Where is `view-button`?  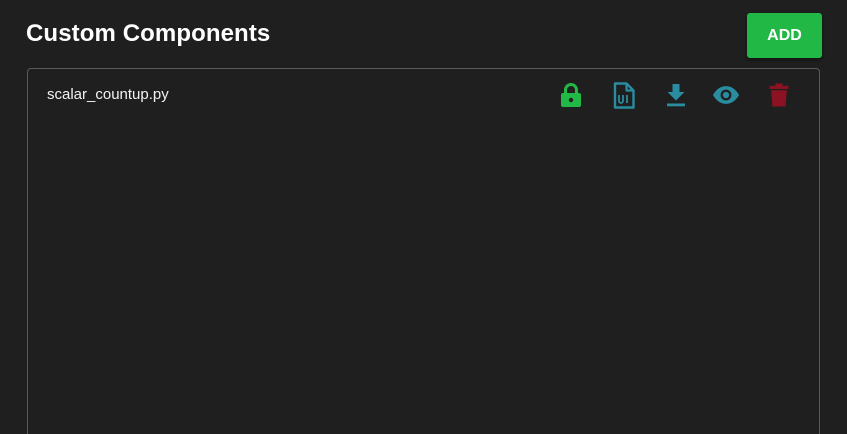 view-button is located at coordinates (726, 95).